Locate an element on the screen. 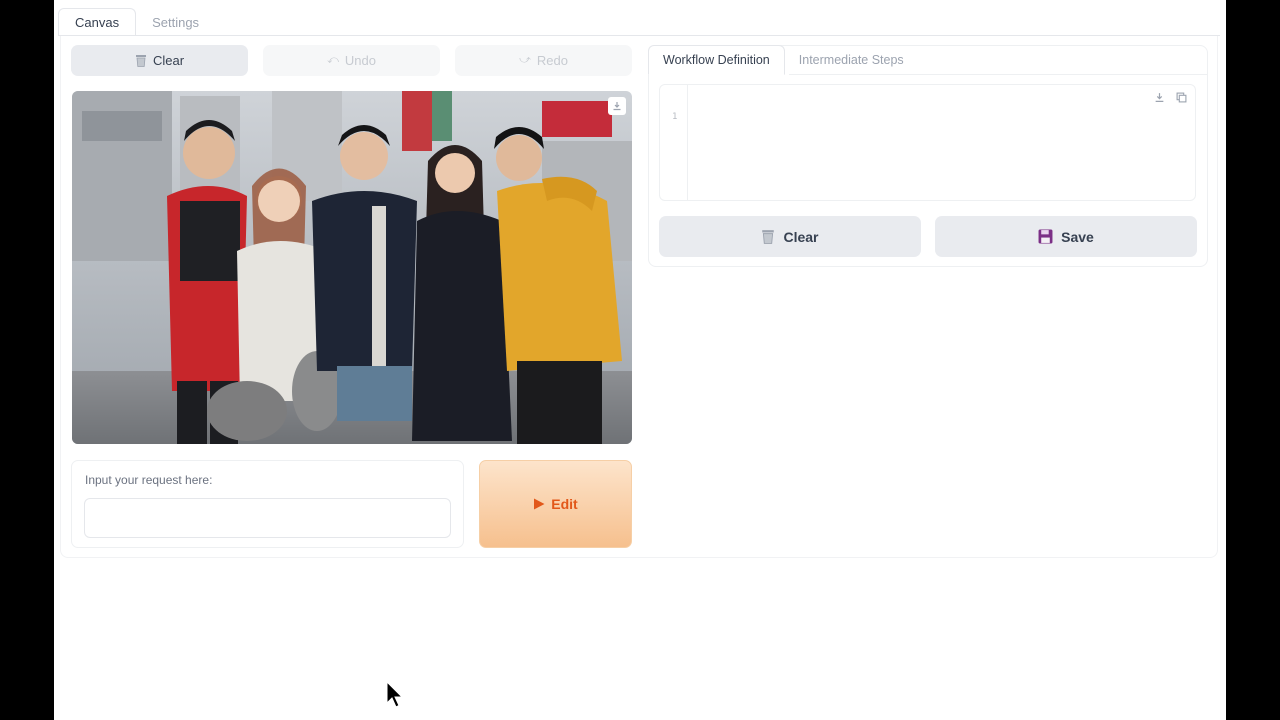  copy-icon is located at coordinates (1181, 97).